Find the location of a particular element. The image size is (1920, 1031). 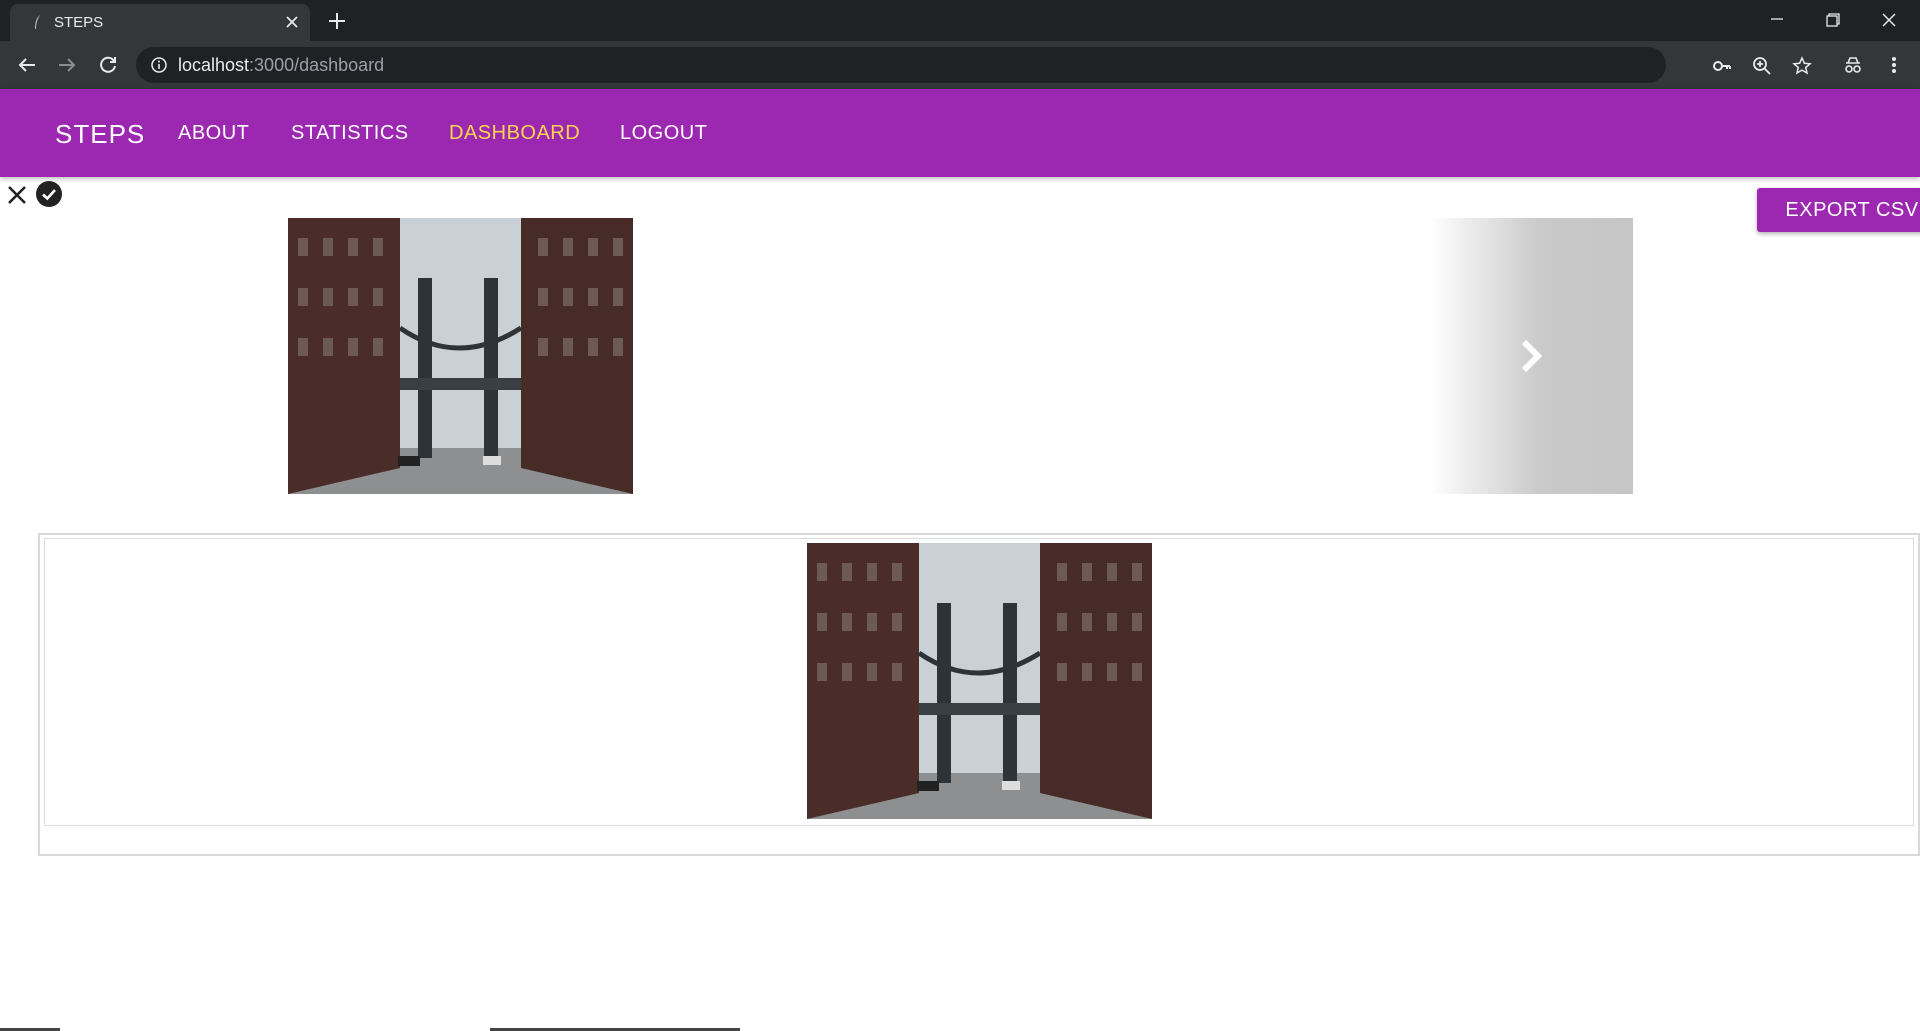

check-circle-icon is located at coordinates (49, 194).